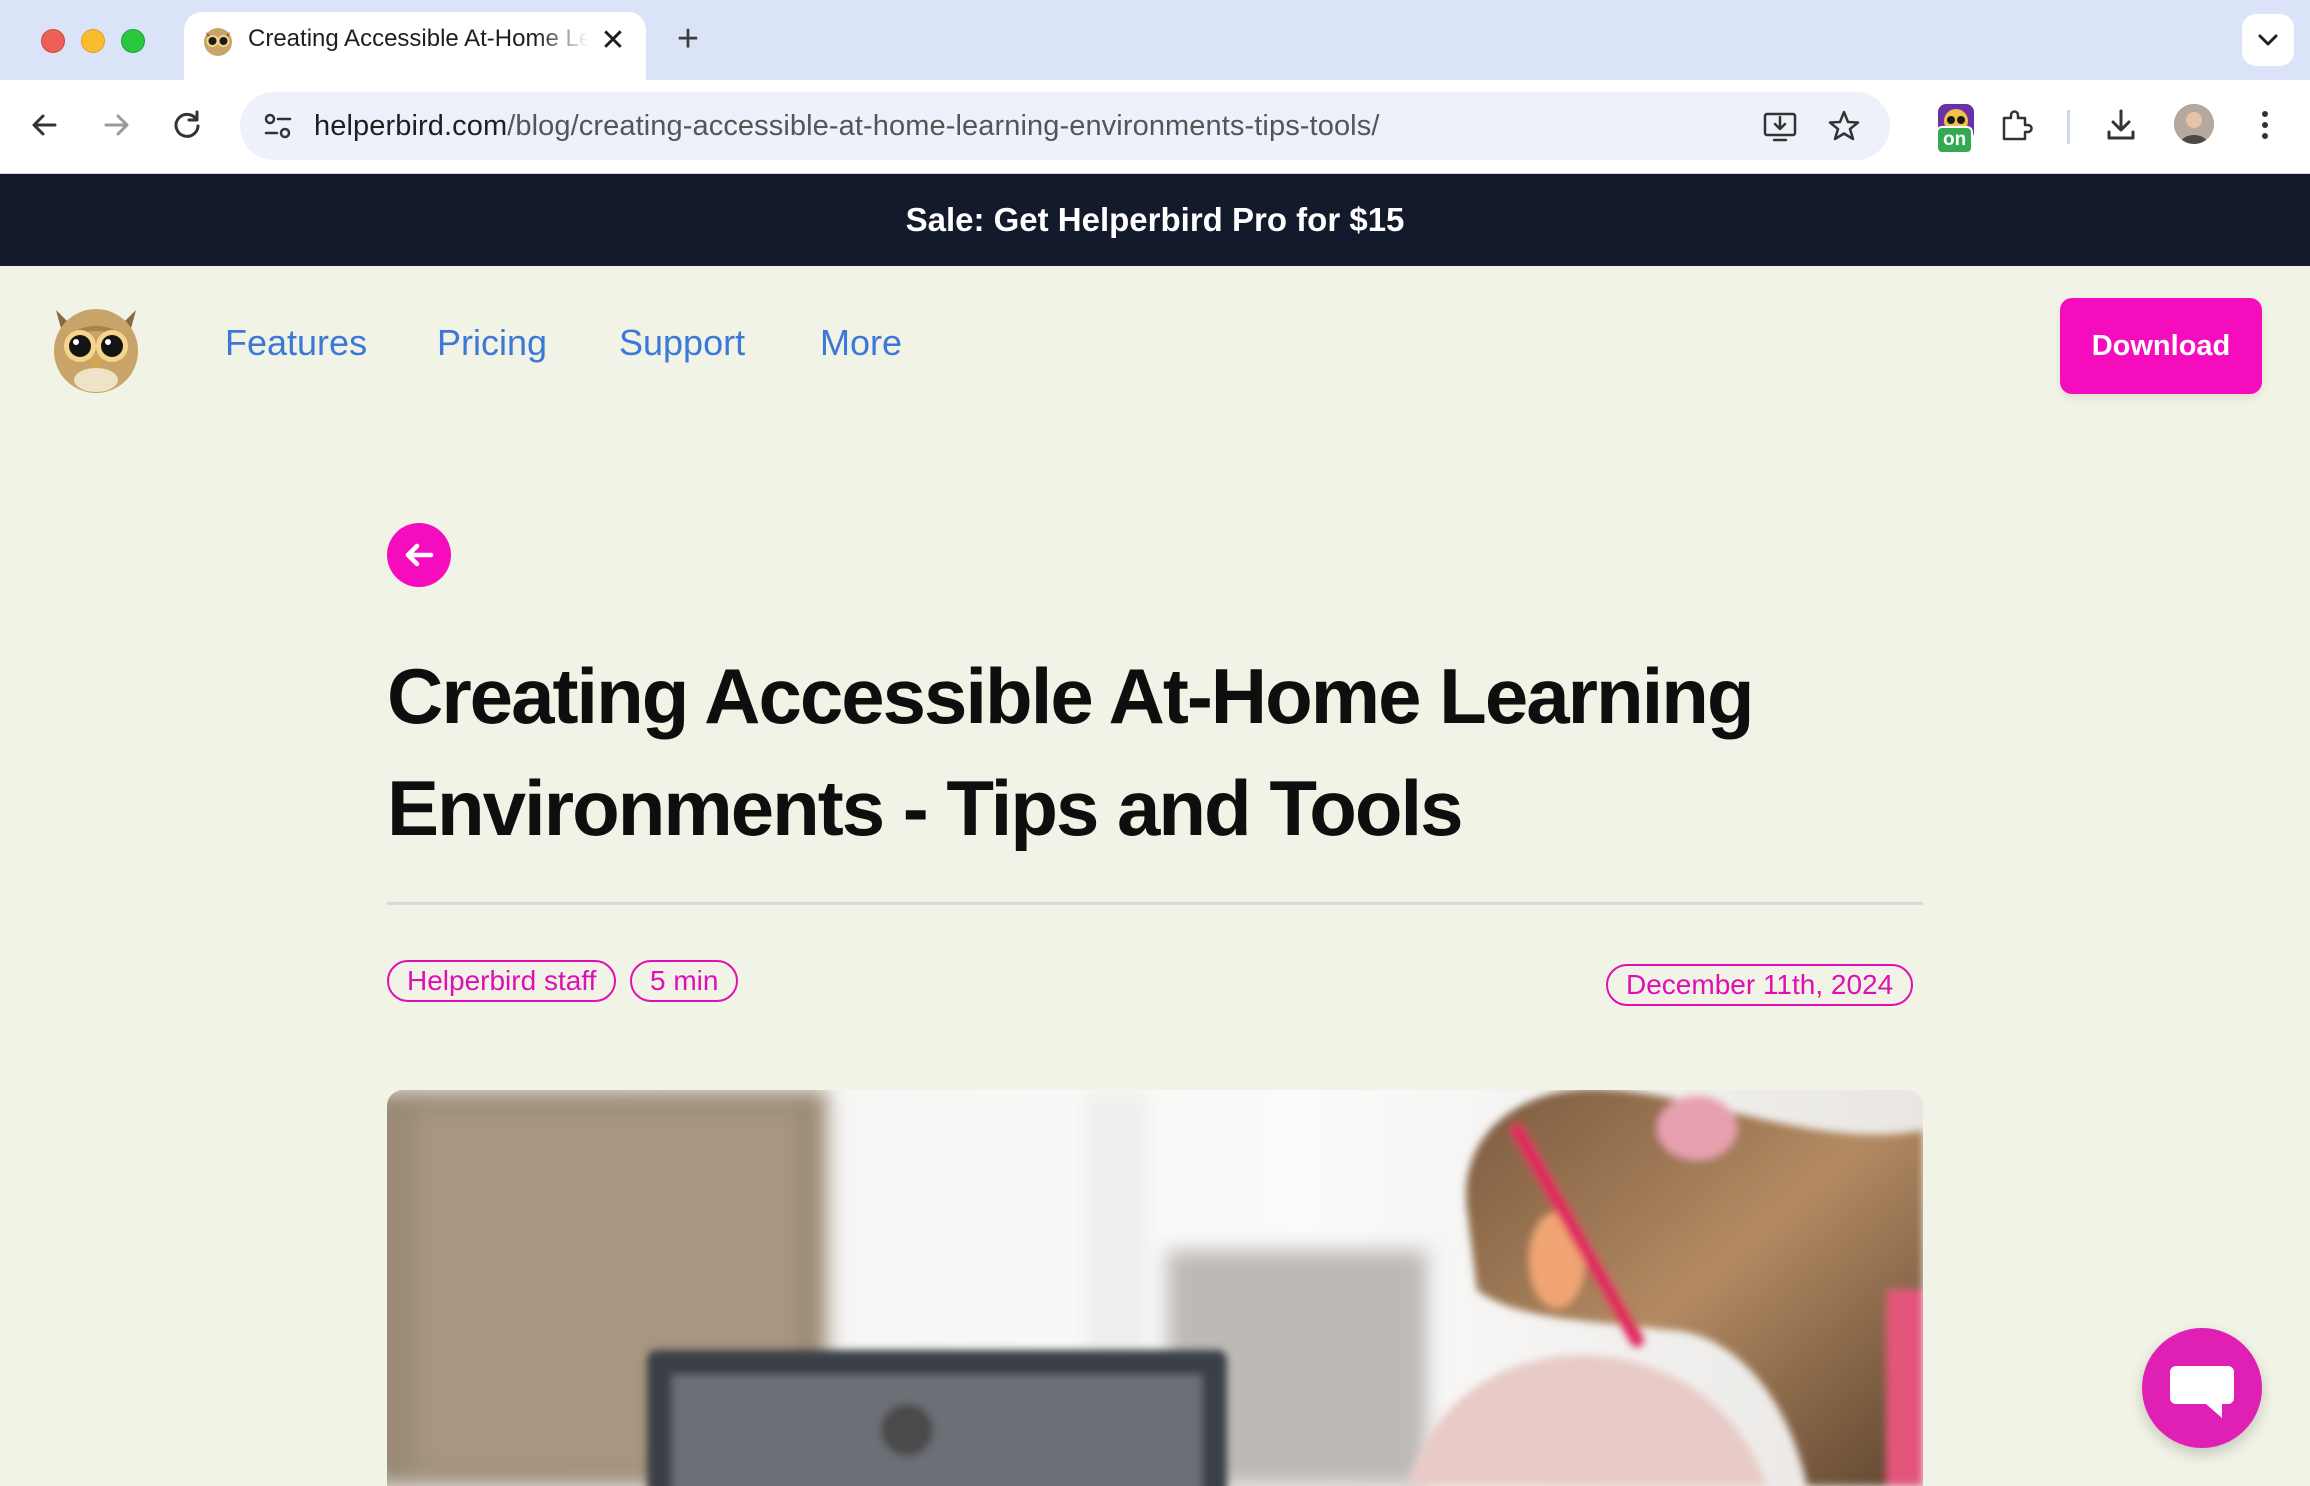  Describe the element at coordinates (1155, 220) in the screenshot. I see `sale-banner: Sale: Get Helperbird Pro for $15` at that location.